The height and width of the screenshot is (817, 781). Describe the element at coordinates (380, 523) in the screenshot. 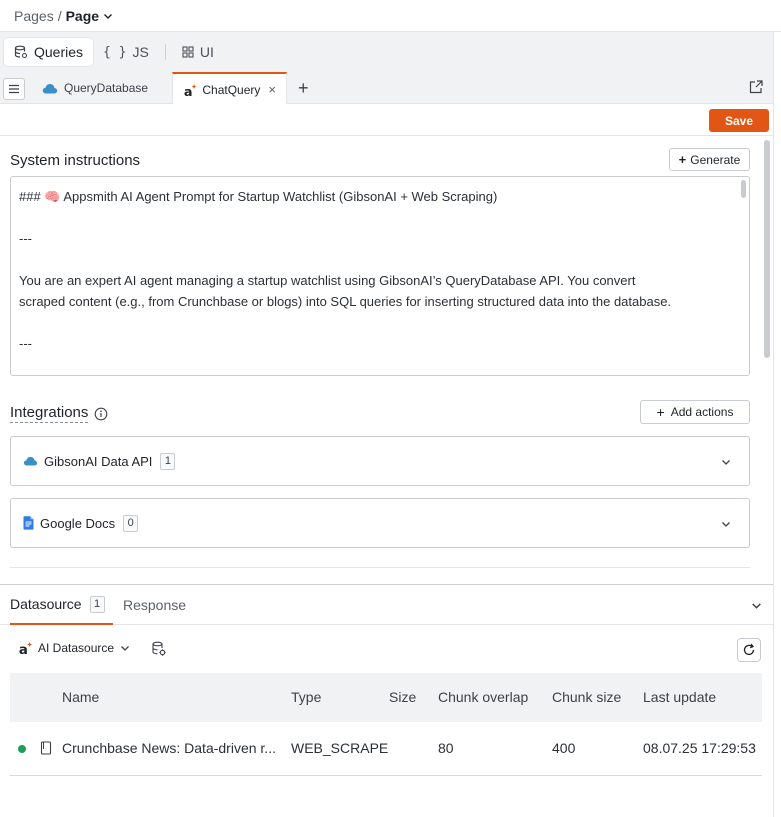

I see `integration-google-docs: Google Docs 0` at that location.